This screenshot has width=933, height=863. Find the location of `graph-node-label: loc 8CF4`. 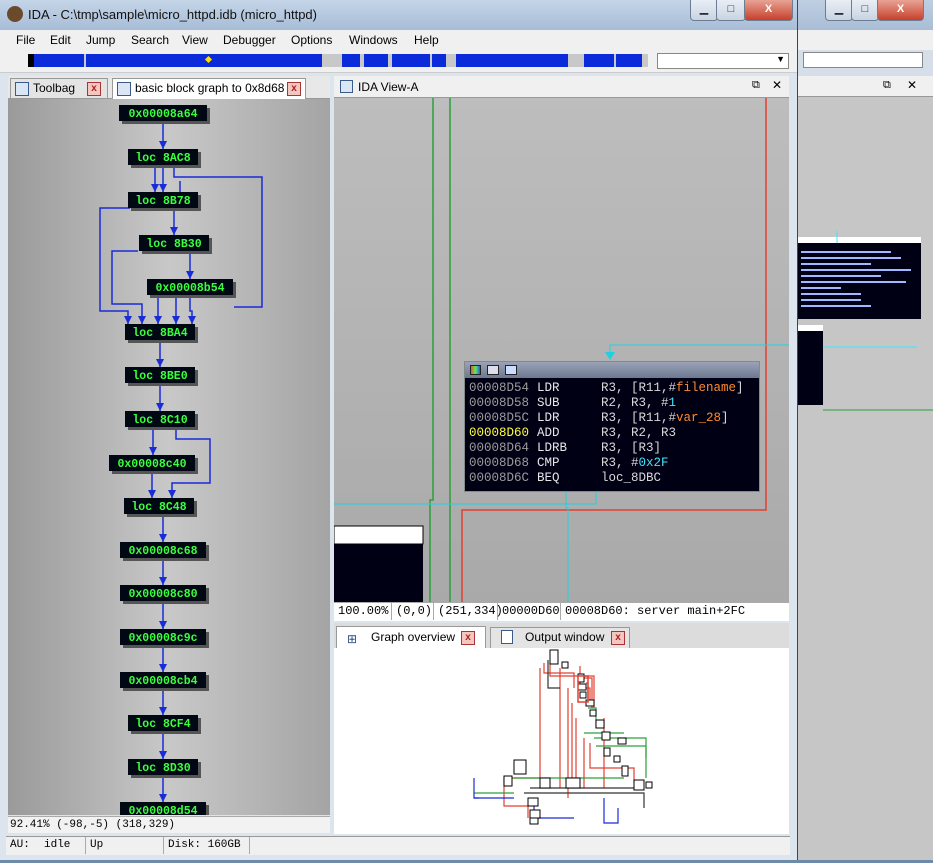

graph-node-label: loc 8CF4 is located at coordinates (162, 724).